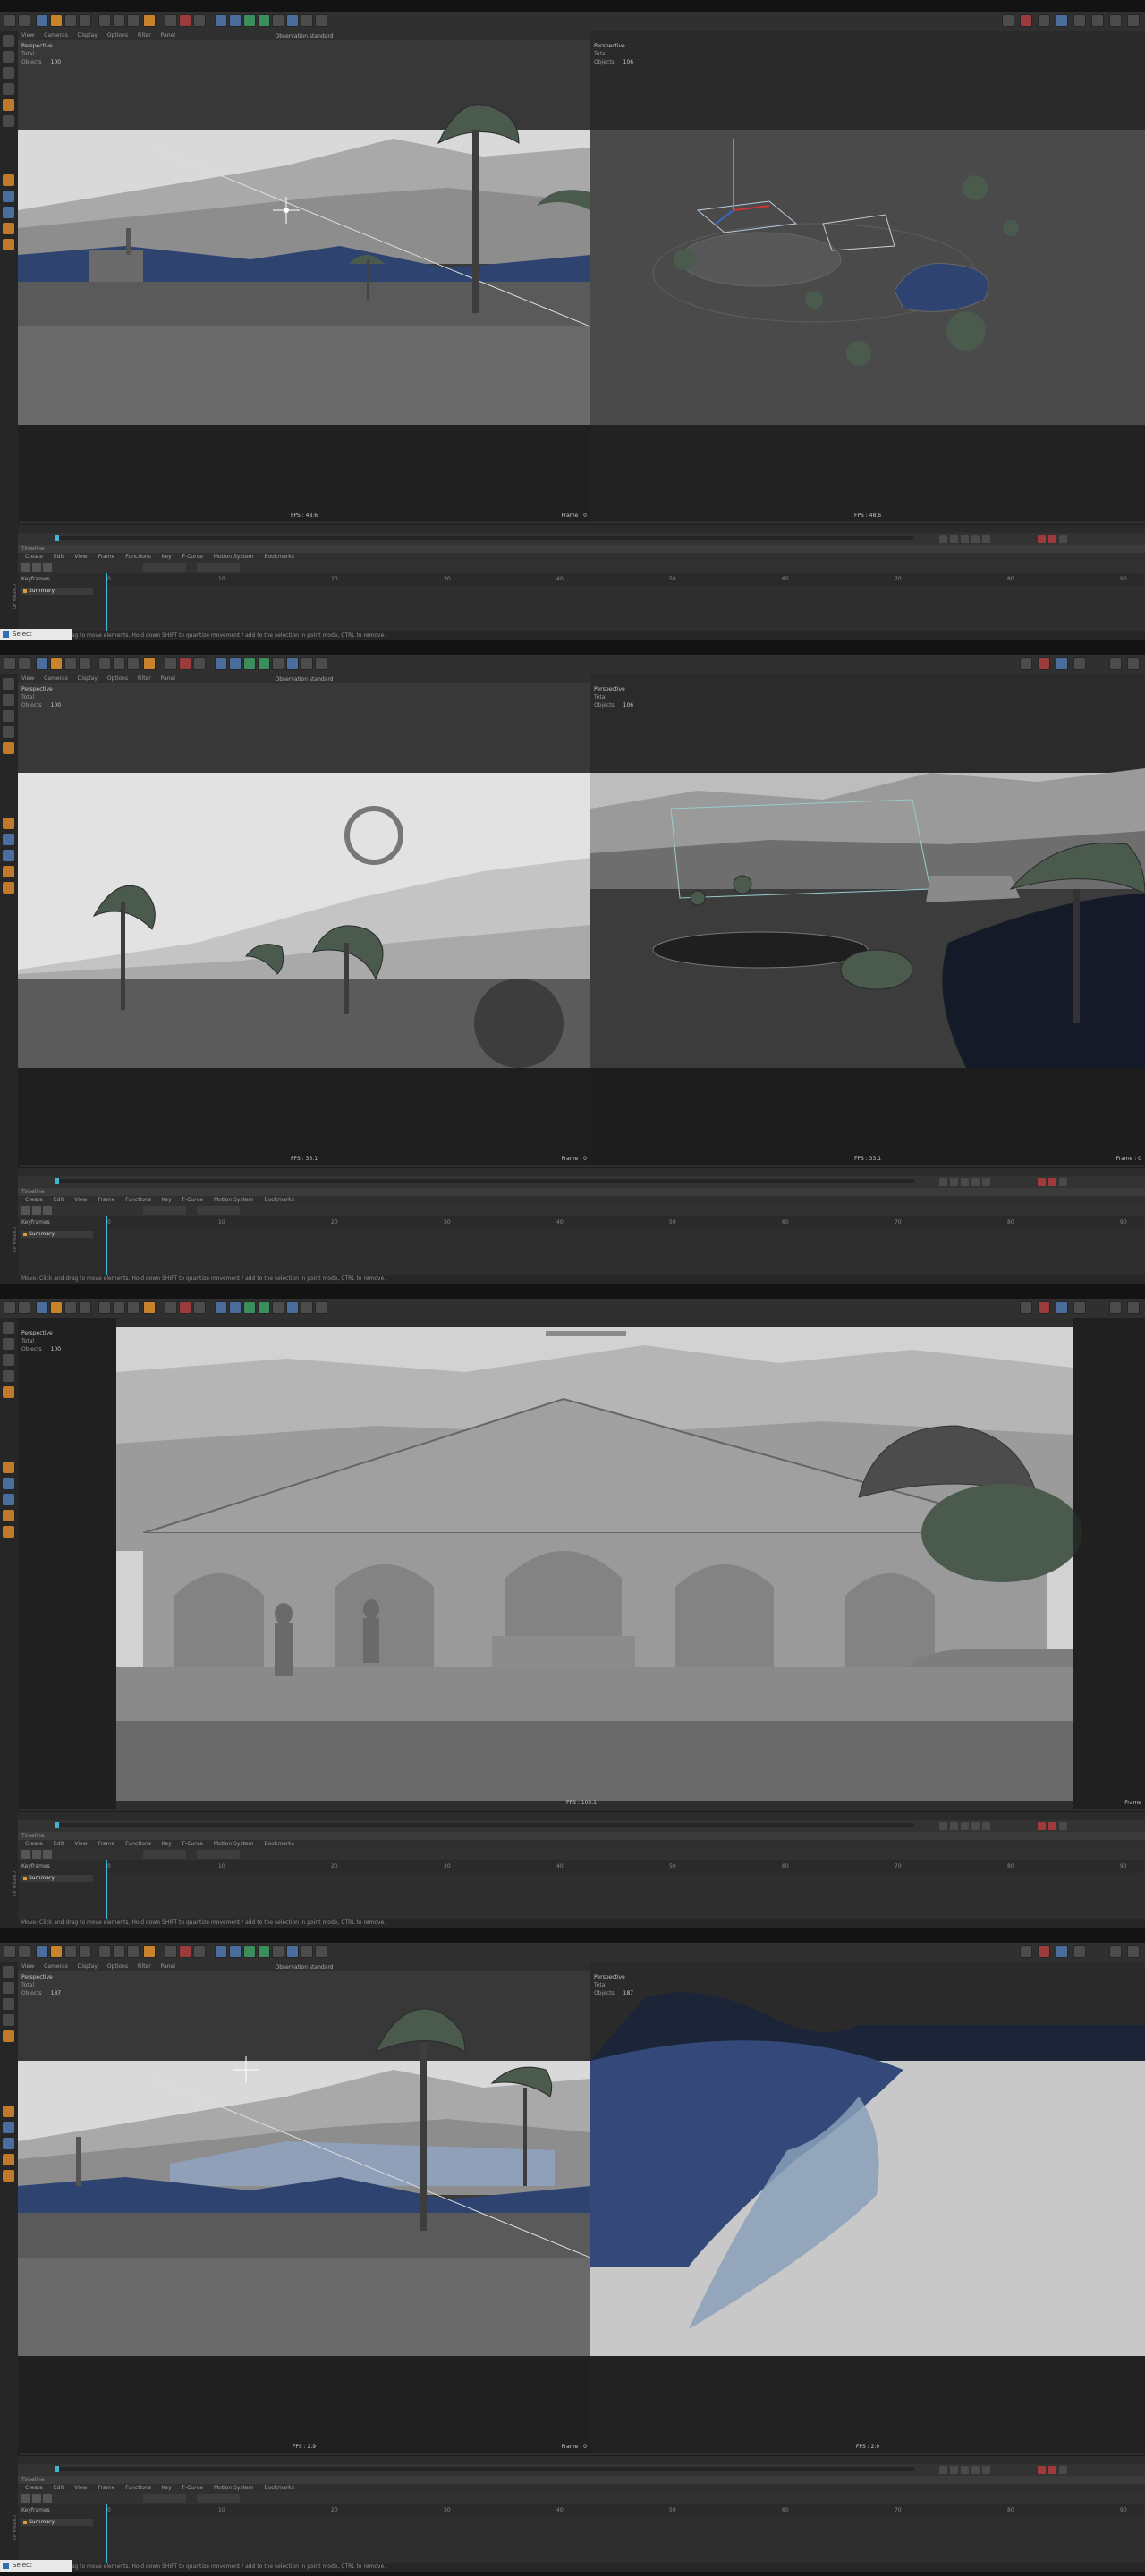 The image size is (1145, 2576). Describe the element at coordinates (8, 1344) in the screenshot. I see `texture-mode-icon` at that location.